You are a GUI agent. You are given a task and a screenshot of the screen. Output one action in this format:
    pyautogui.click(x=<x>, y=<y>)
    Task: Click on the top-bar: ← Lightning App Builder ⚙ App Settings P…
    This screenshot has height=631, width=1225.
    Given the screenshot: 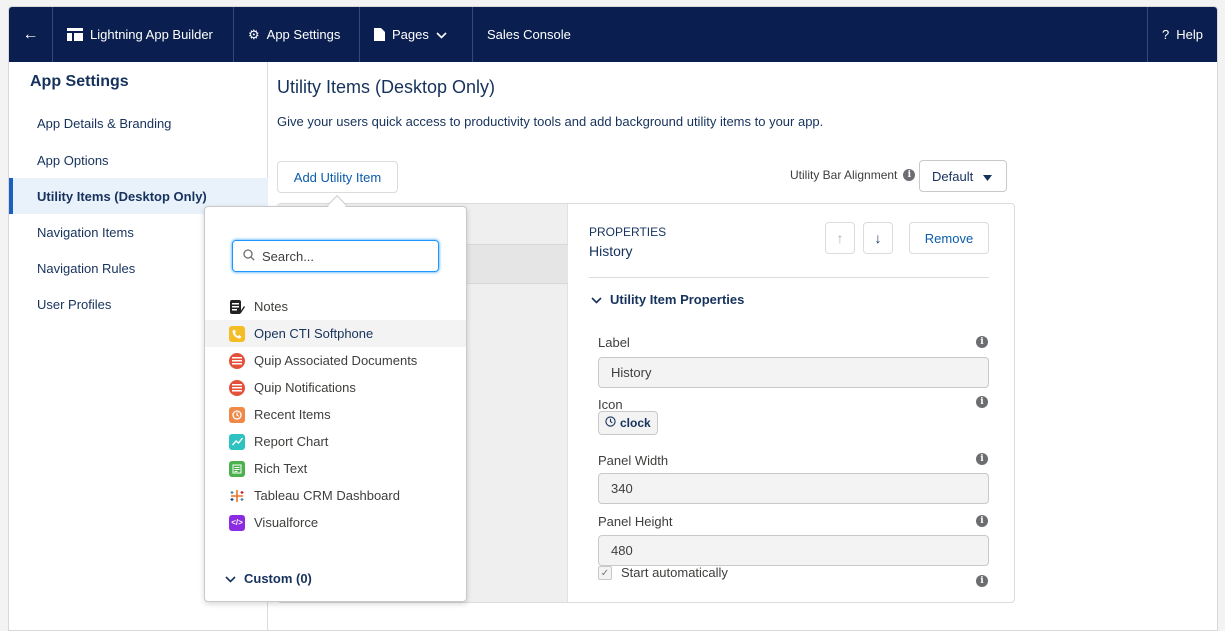 What is the action you would take?
    pyautogui.click(x=613, y=34)
    